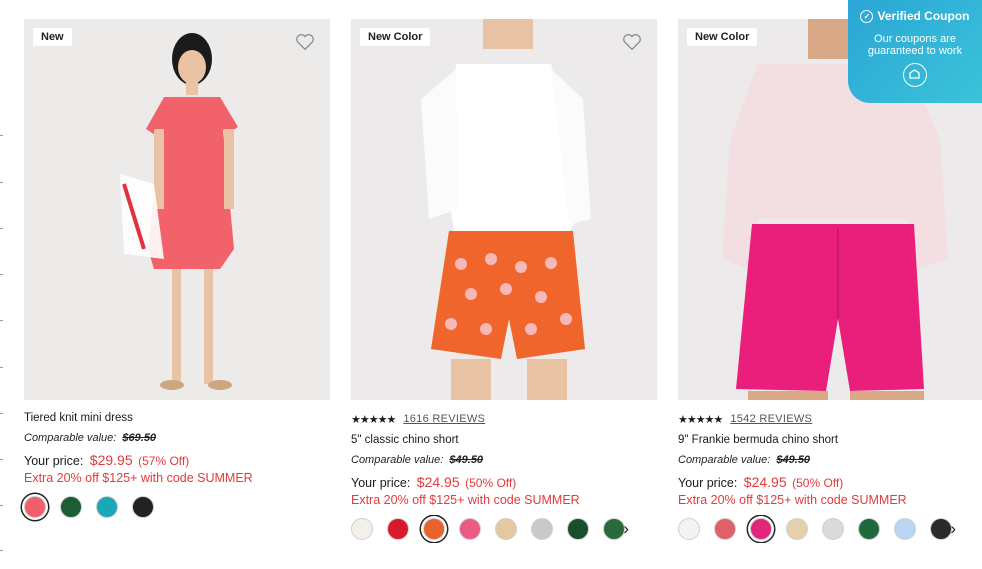 This screenshot has width=982, height=569. Describe the element at coordinates (915, 75) in the screenshot. I see `coupon-logo-icon` at that location.